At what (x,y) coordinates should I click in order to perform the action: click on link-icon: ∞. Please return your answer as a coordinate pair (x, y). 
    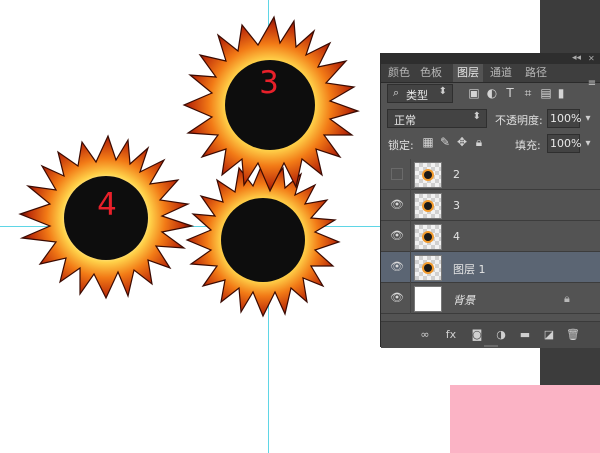
    Looking at the image, I should click on (425, 335).